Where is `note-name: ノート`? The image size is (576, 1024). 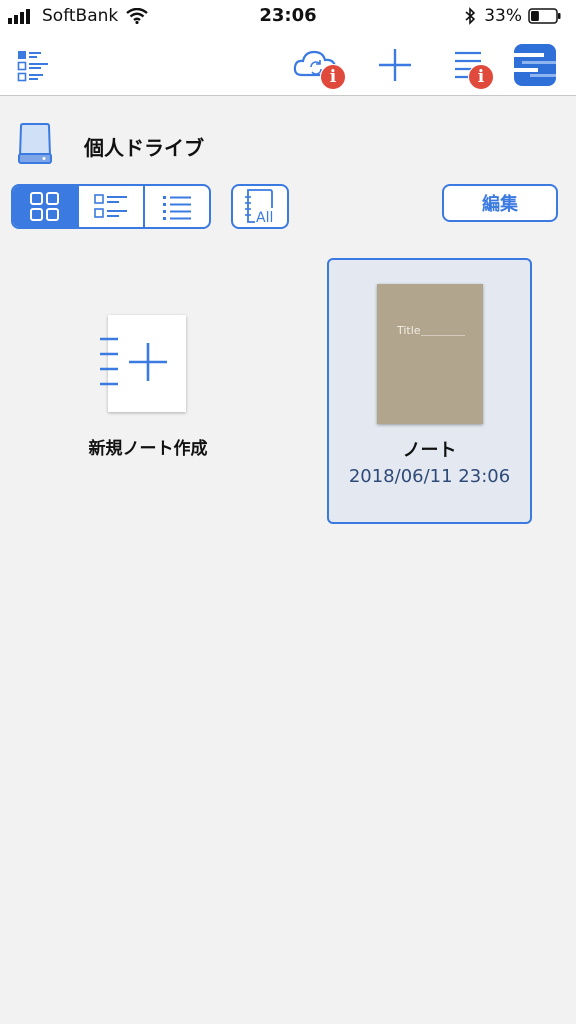
note-name: ノート is located at coordinates (429, 450).